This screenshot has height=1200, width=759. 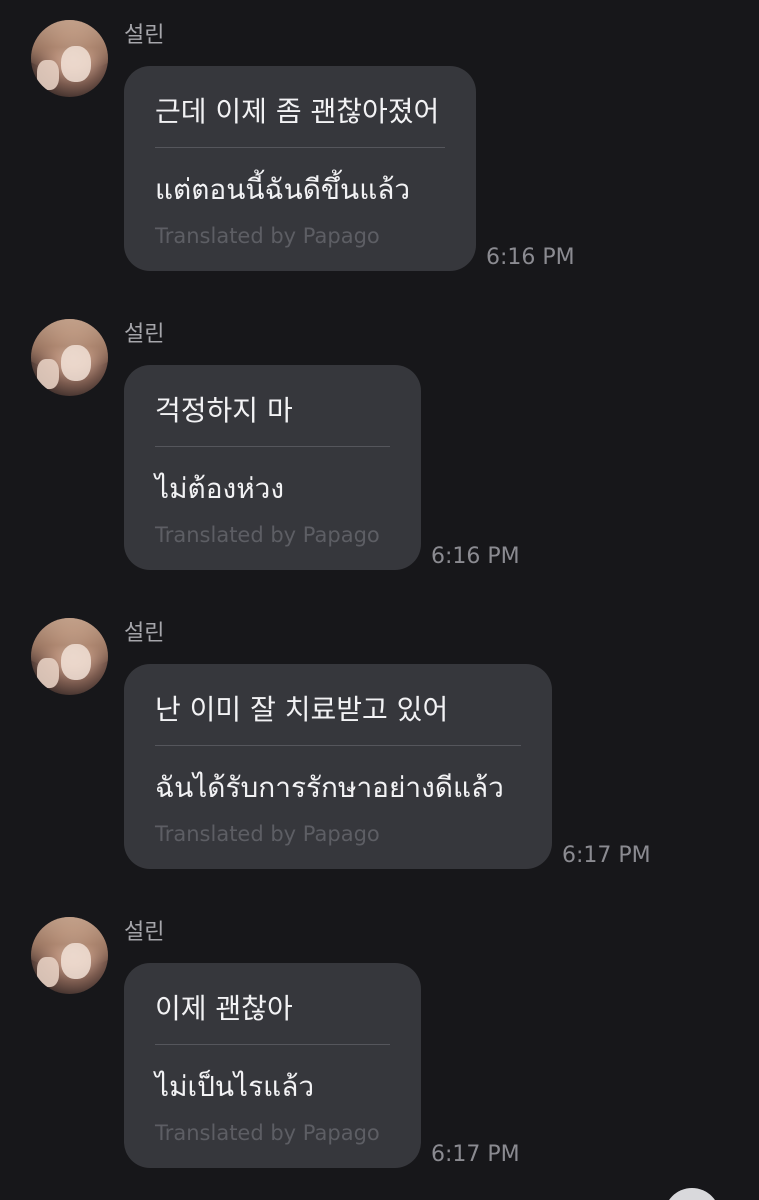 What do you see at coordinates (302, 709) in the screenshot?
I see `original-text: 난 이미 잘 치료받고 있어` at bounding box center [302, 709].